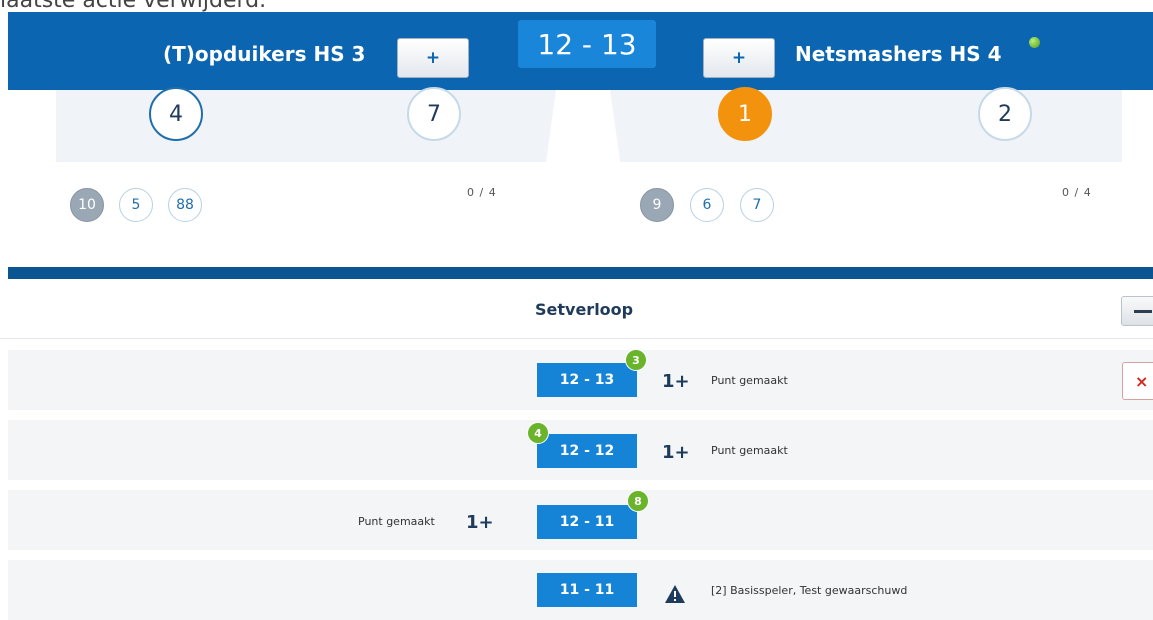 The image size is (1153, 620). I want to click on away-substitution-count: 0 / 4, so click(1077, 192).